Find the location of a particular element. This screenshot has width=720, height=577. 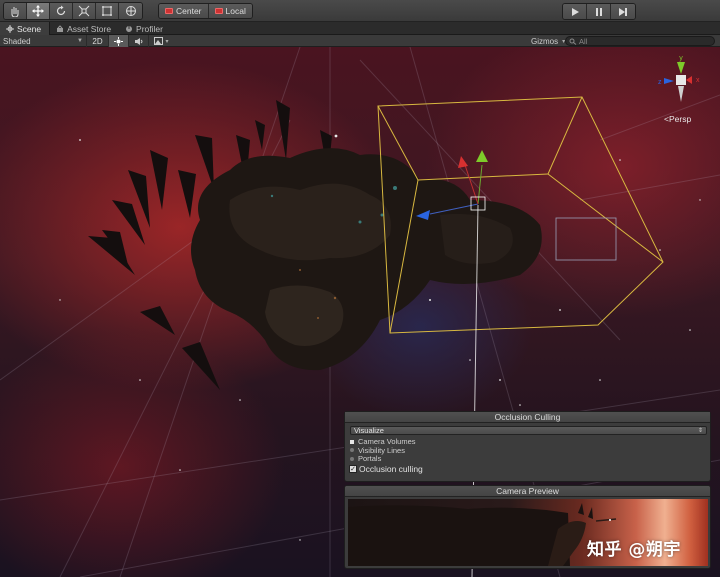

draw-mode-dropdown: Shaded ▼ is located at coordinates (43, 41).